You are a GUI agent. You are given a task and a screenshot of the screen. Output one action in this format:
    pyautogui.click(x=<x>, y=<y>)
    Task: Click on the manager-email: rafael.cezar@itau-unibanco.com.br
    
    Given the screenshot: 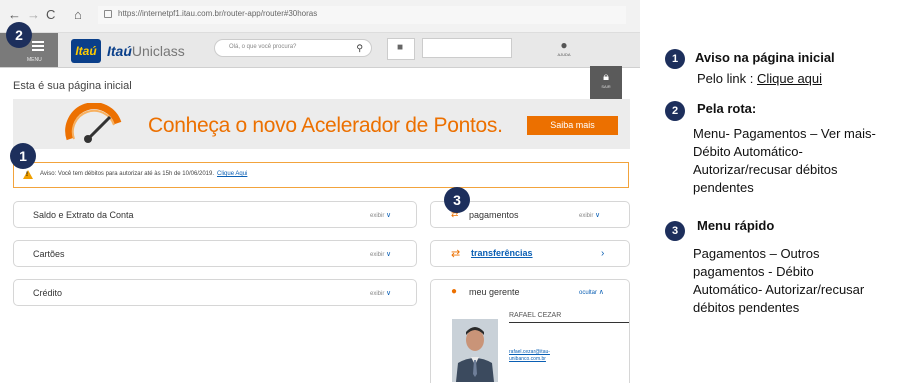 What is the action you would take?
    pyautogui.click(x=544, y=356)
    